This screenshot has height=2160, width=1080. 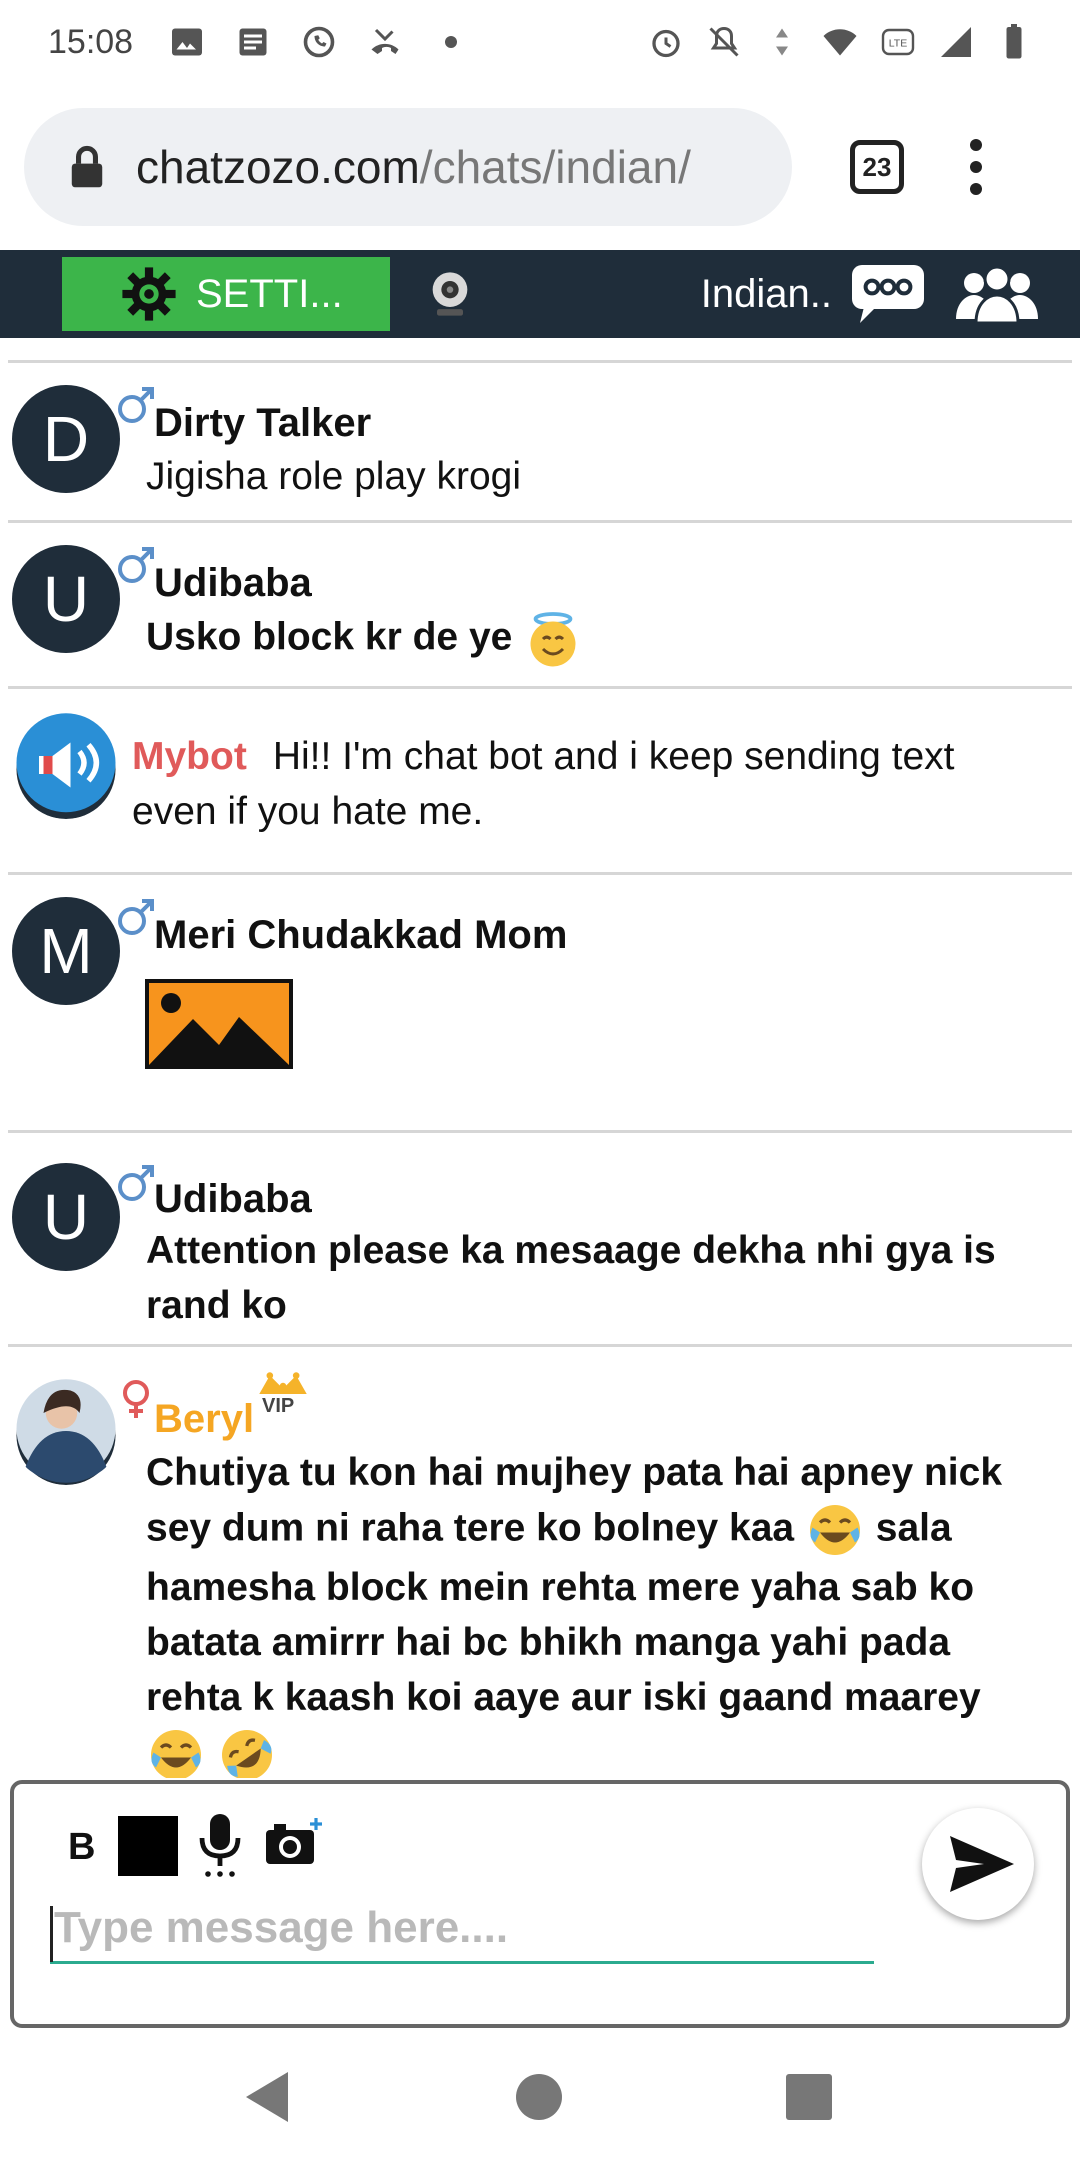 What do you see at coordinates (809, 2097) in the screenshot?
I see `recents-icon` at bounding box center [809, 2097].